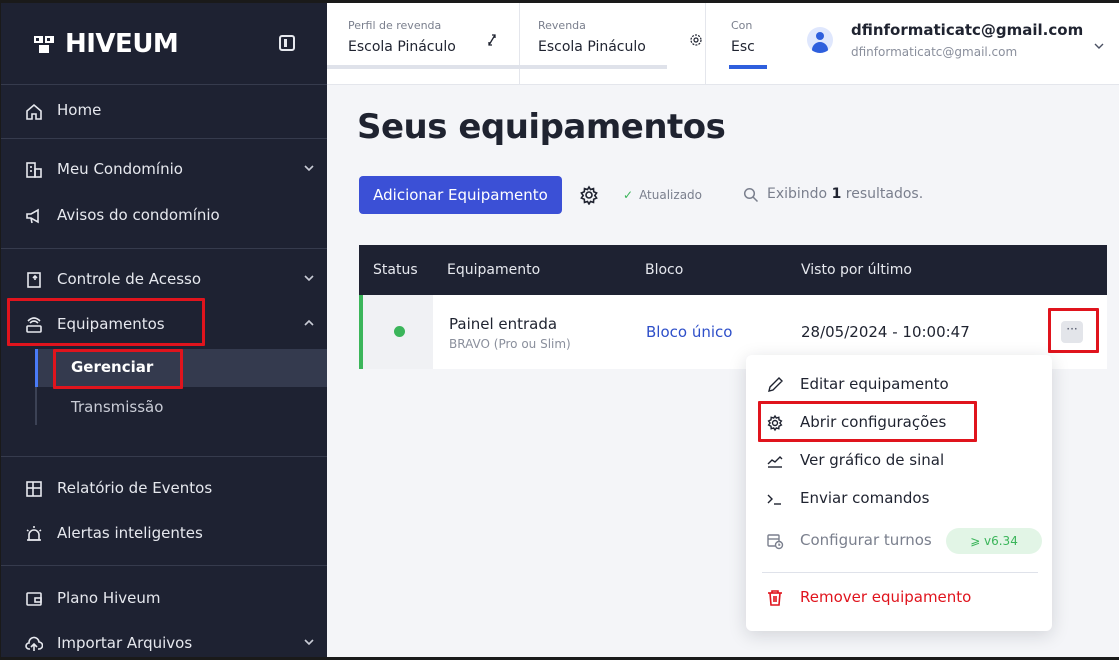 The width and height of the screenshot is (1119, 660). Describe the element at coordinates (493, 270) in the screenshot. I see `column-header-equipamento: Equipamento` at that location.